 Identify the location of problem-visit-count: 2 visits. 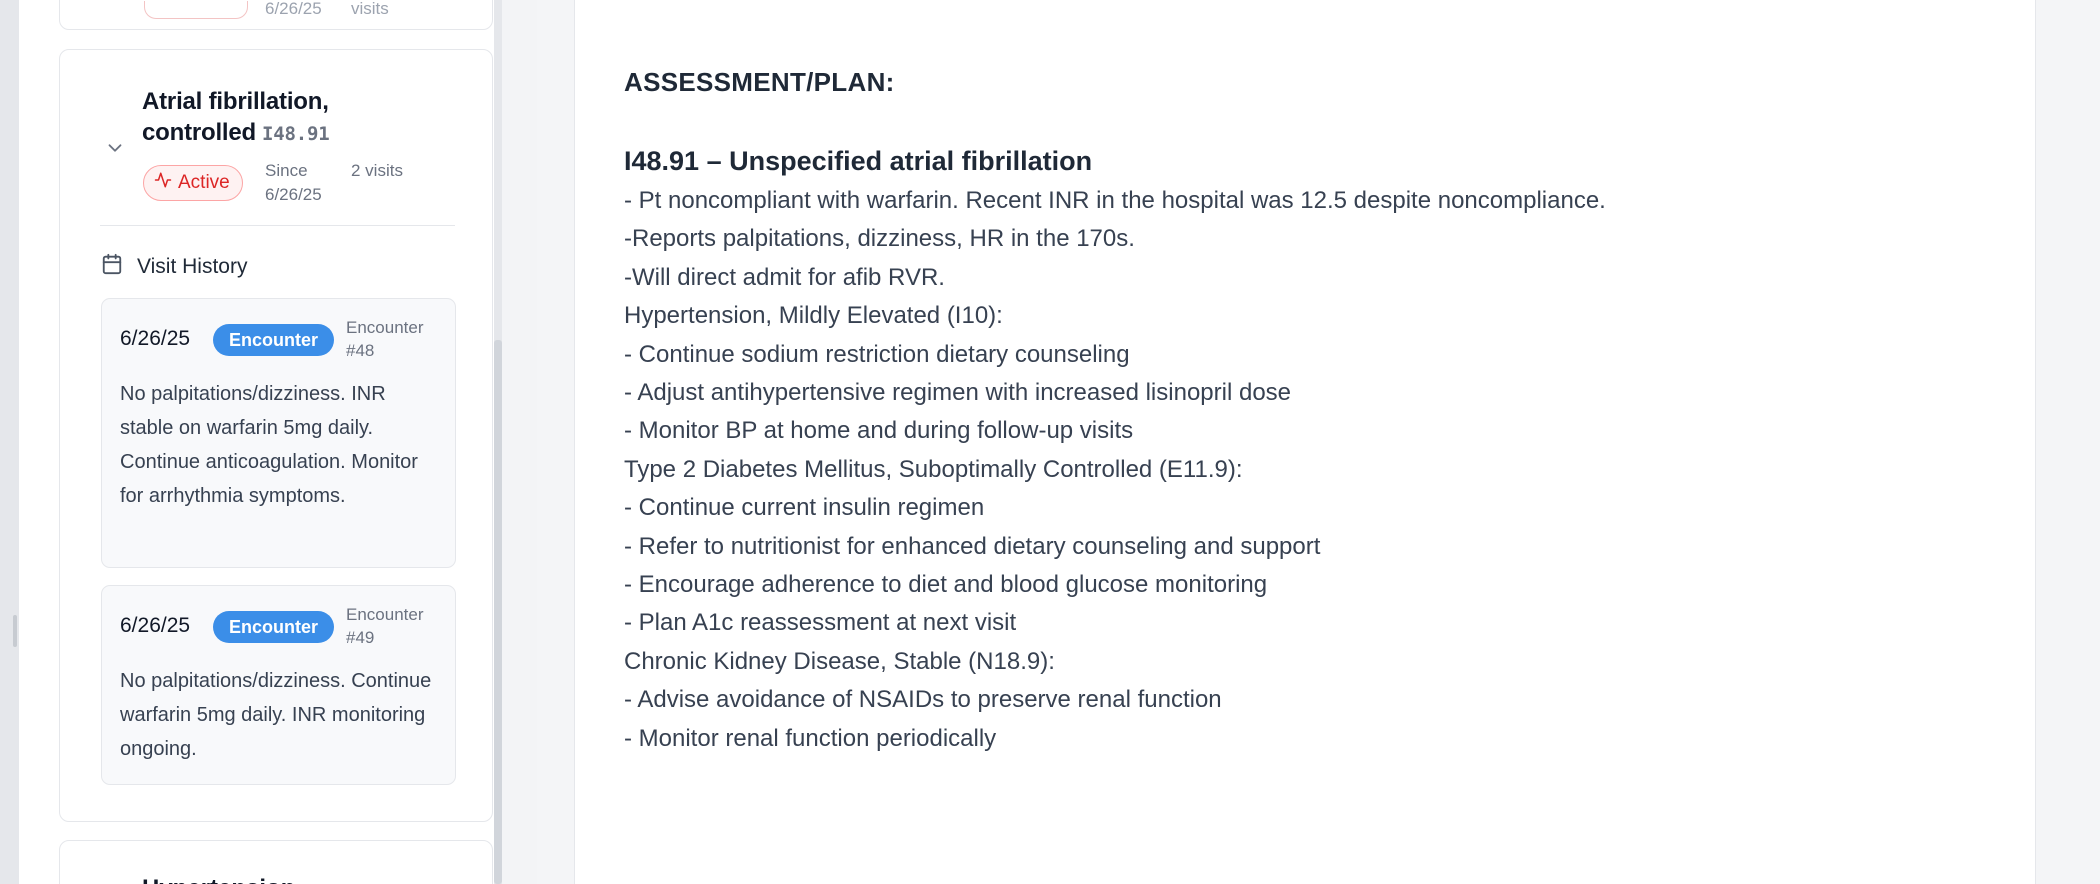
(377, 170).